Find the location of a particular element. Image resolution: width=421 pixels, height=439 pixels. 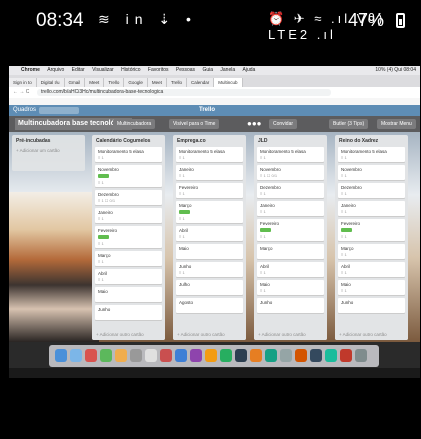

browser-tab: Sign in to is located at coordinates (23, 82).